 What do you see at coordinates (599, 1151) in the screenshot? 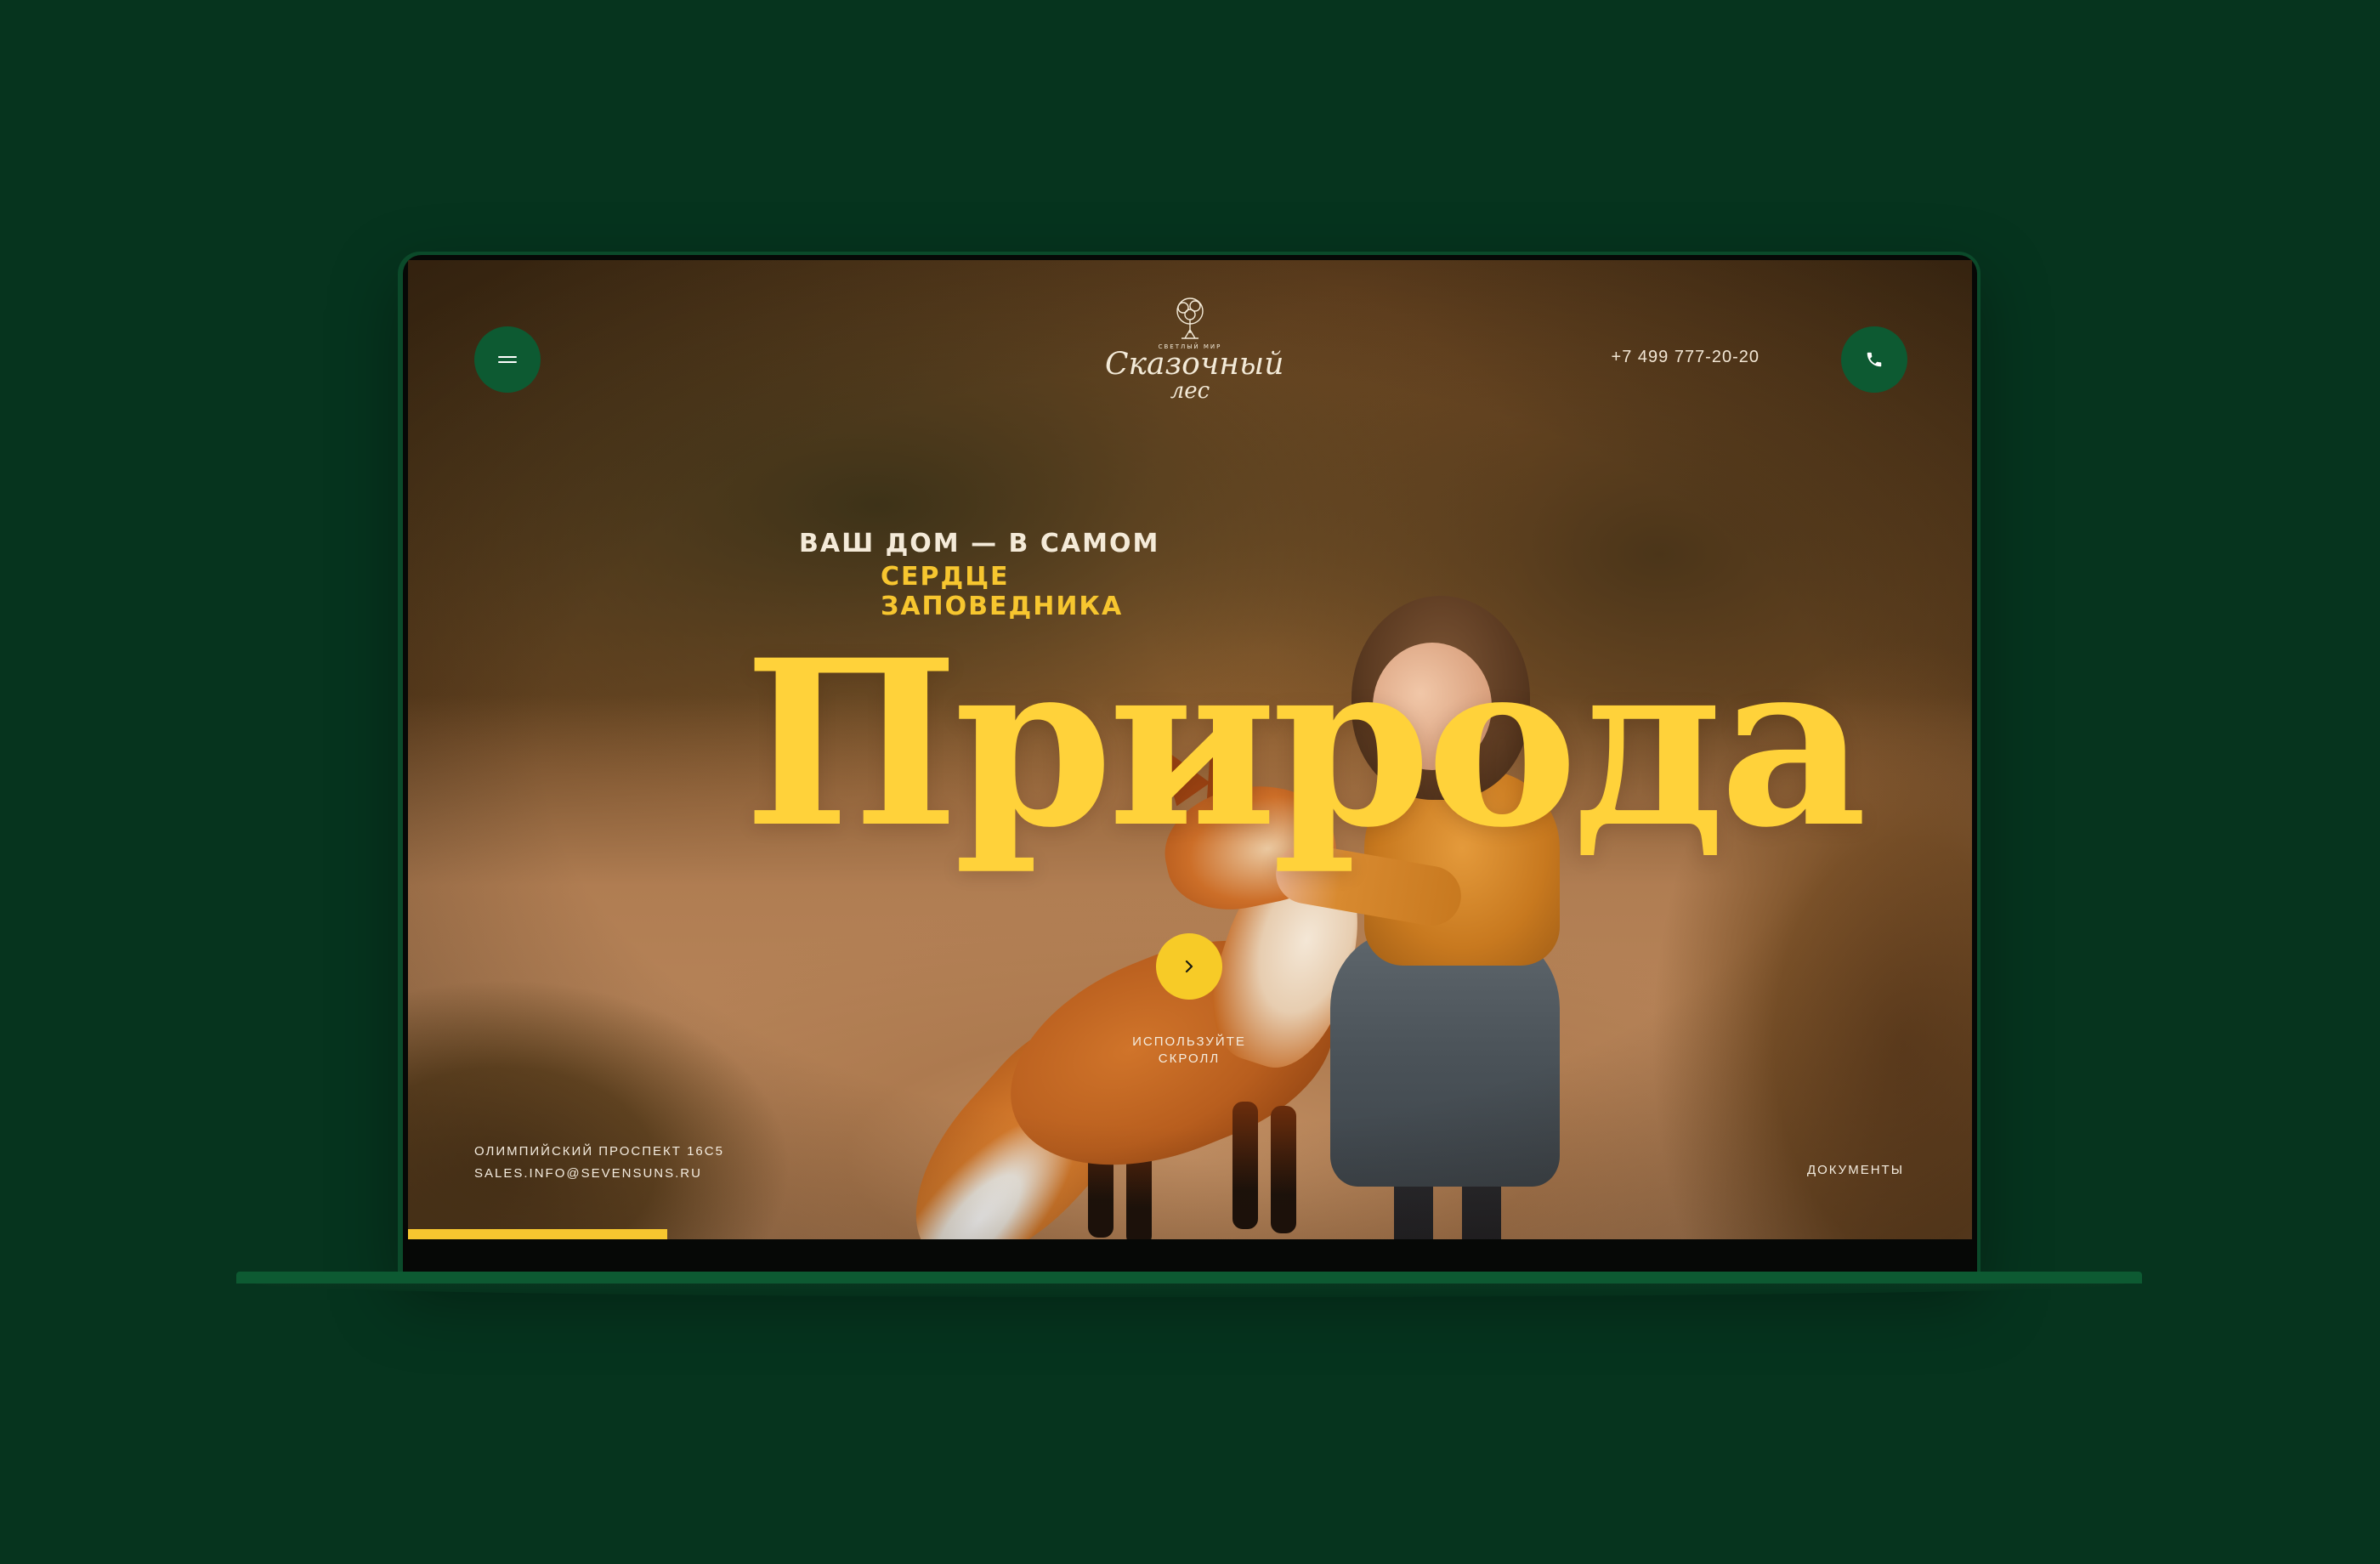
I see `address-text: ОЛИМПИЙСКИЙ ПРОСПЕКТ 16С5` at bounding box center [599, 1151].